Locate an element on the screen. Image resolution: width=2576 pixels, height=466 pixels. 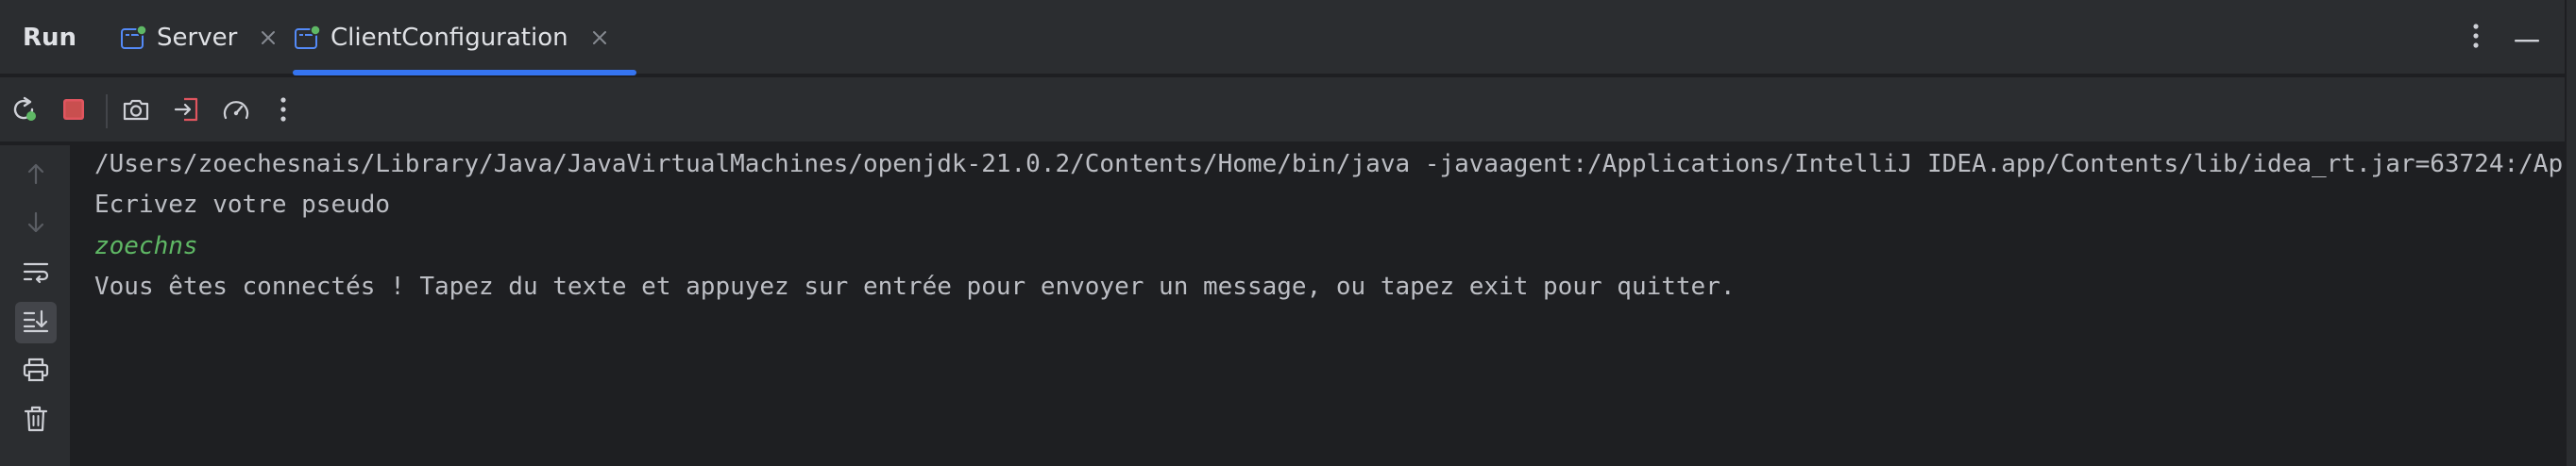
exit-icon is located at coordinates (187, 111).